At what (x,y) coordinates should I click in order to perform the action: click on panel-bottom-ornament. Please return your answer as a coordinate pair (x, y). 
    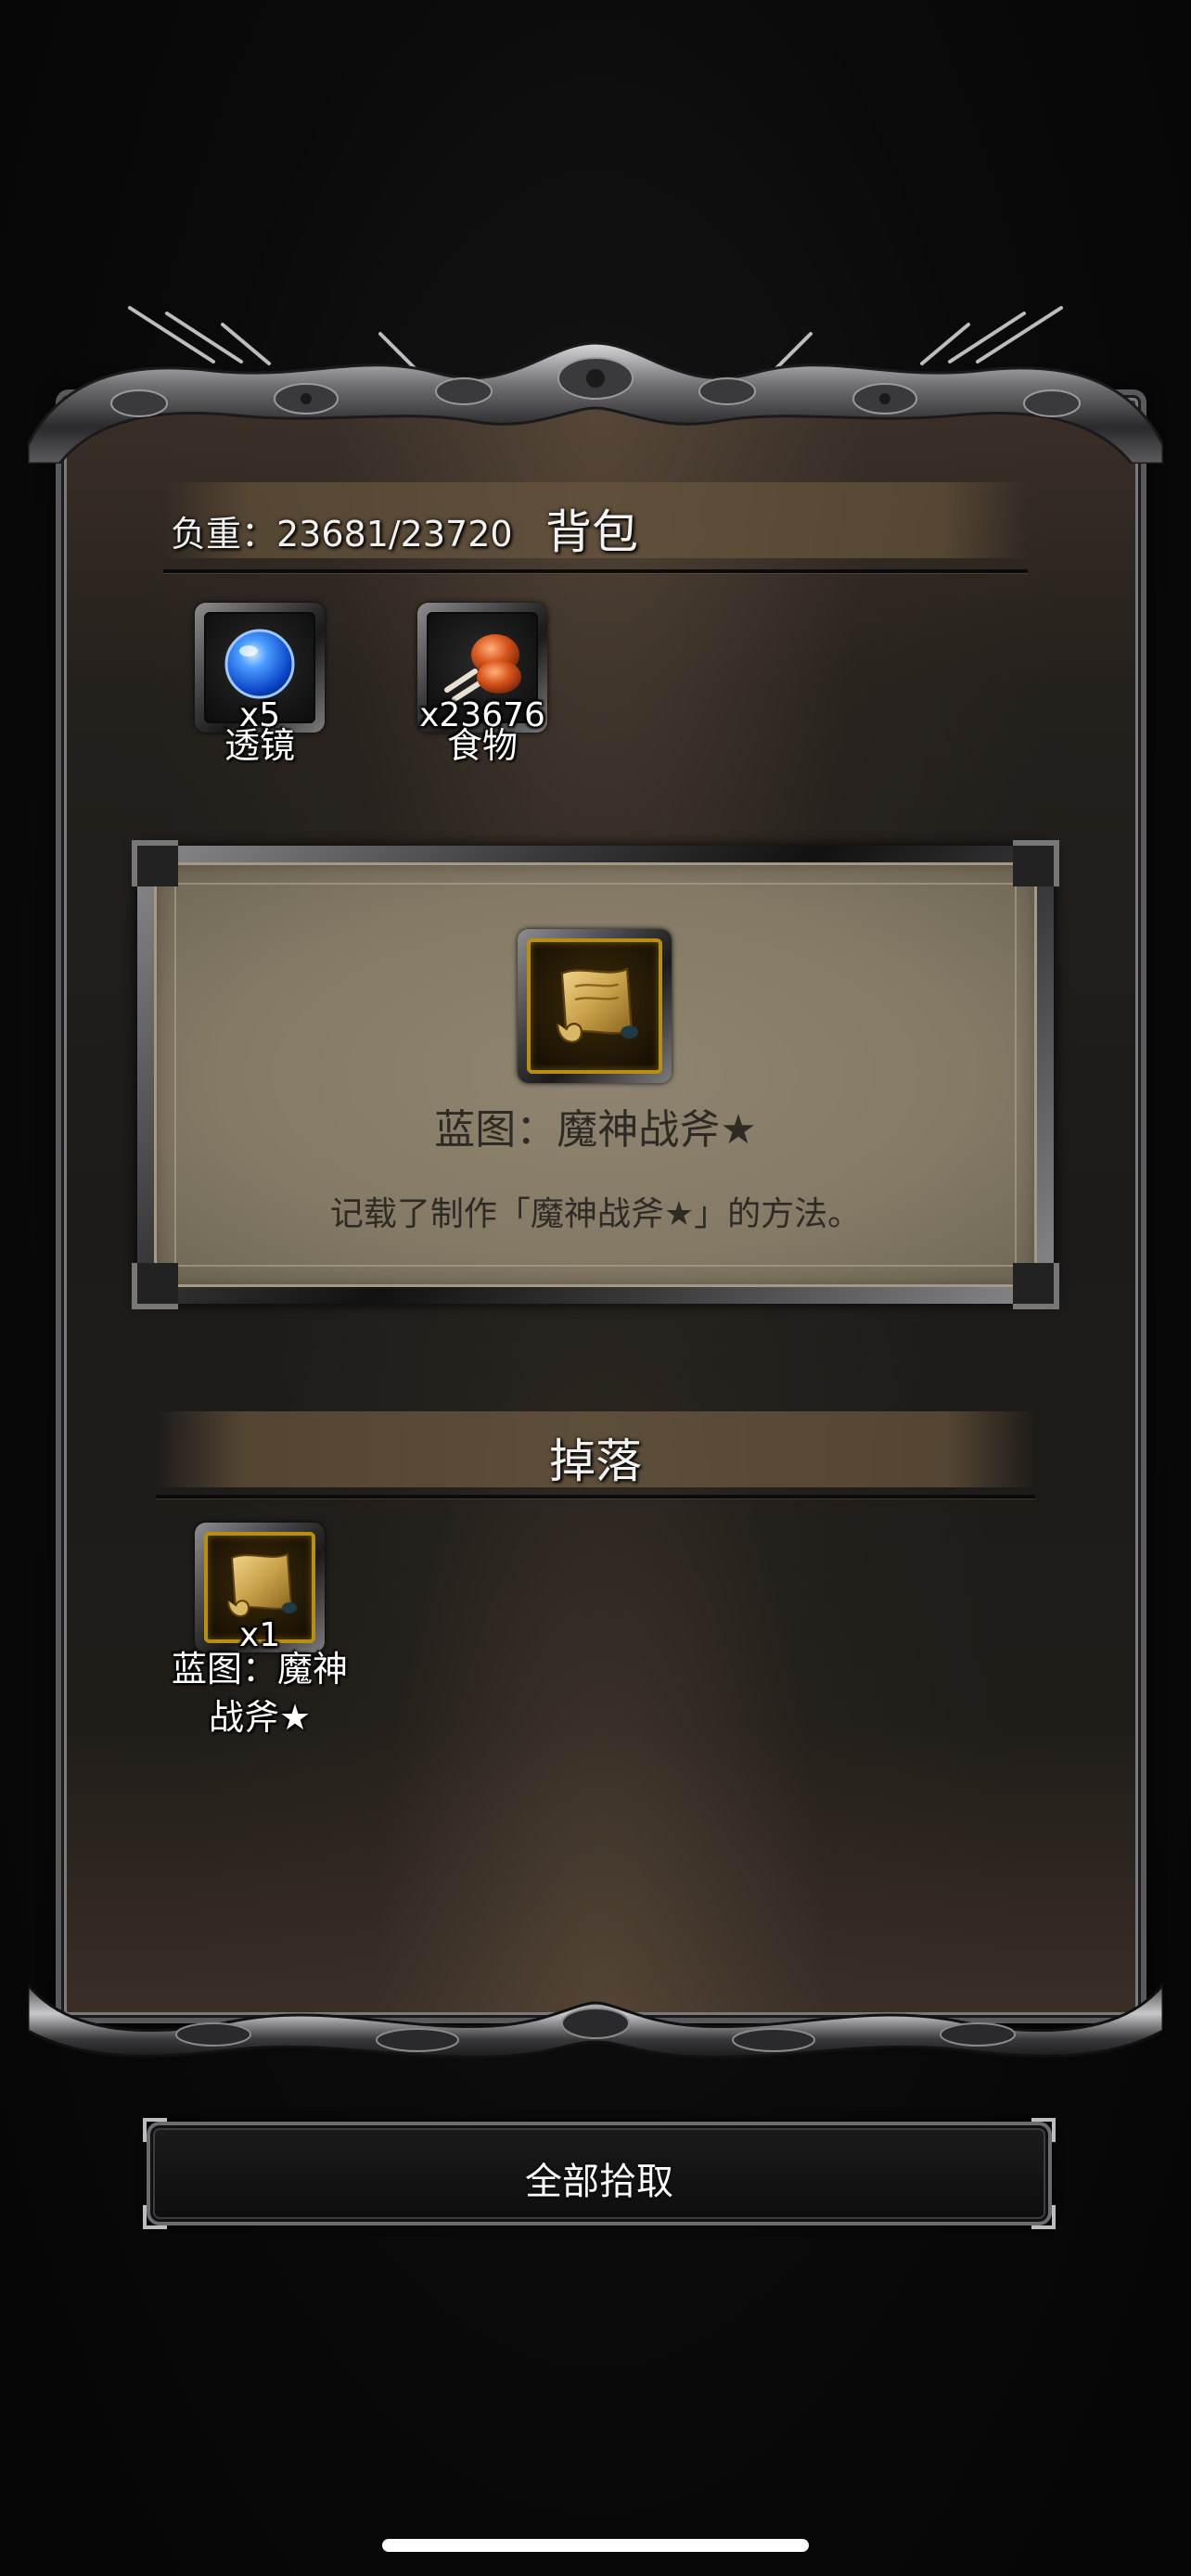
    Looking at the image, I should click on (595, 2021).